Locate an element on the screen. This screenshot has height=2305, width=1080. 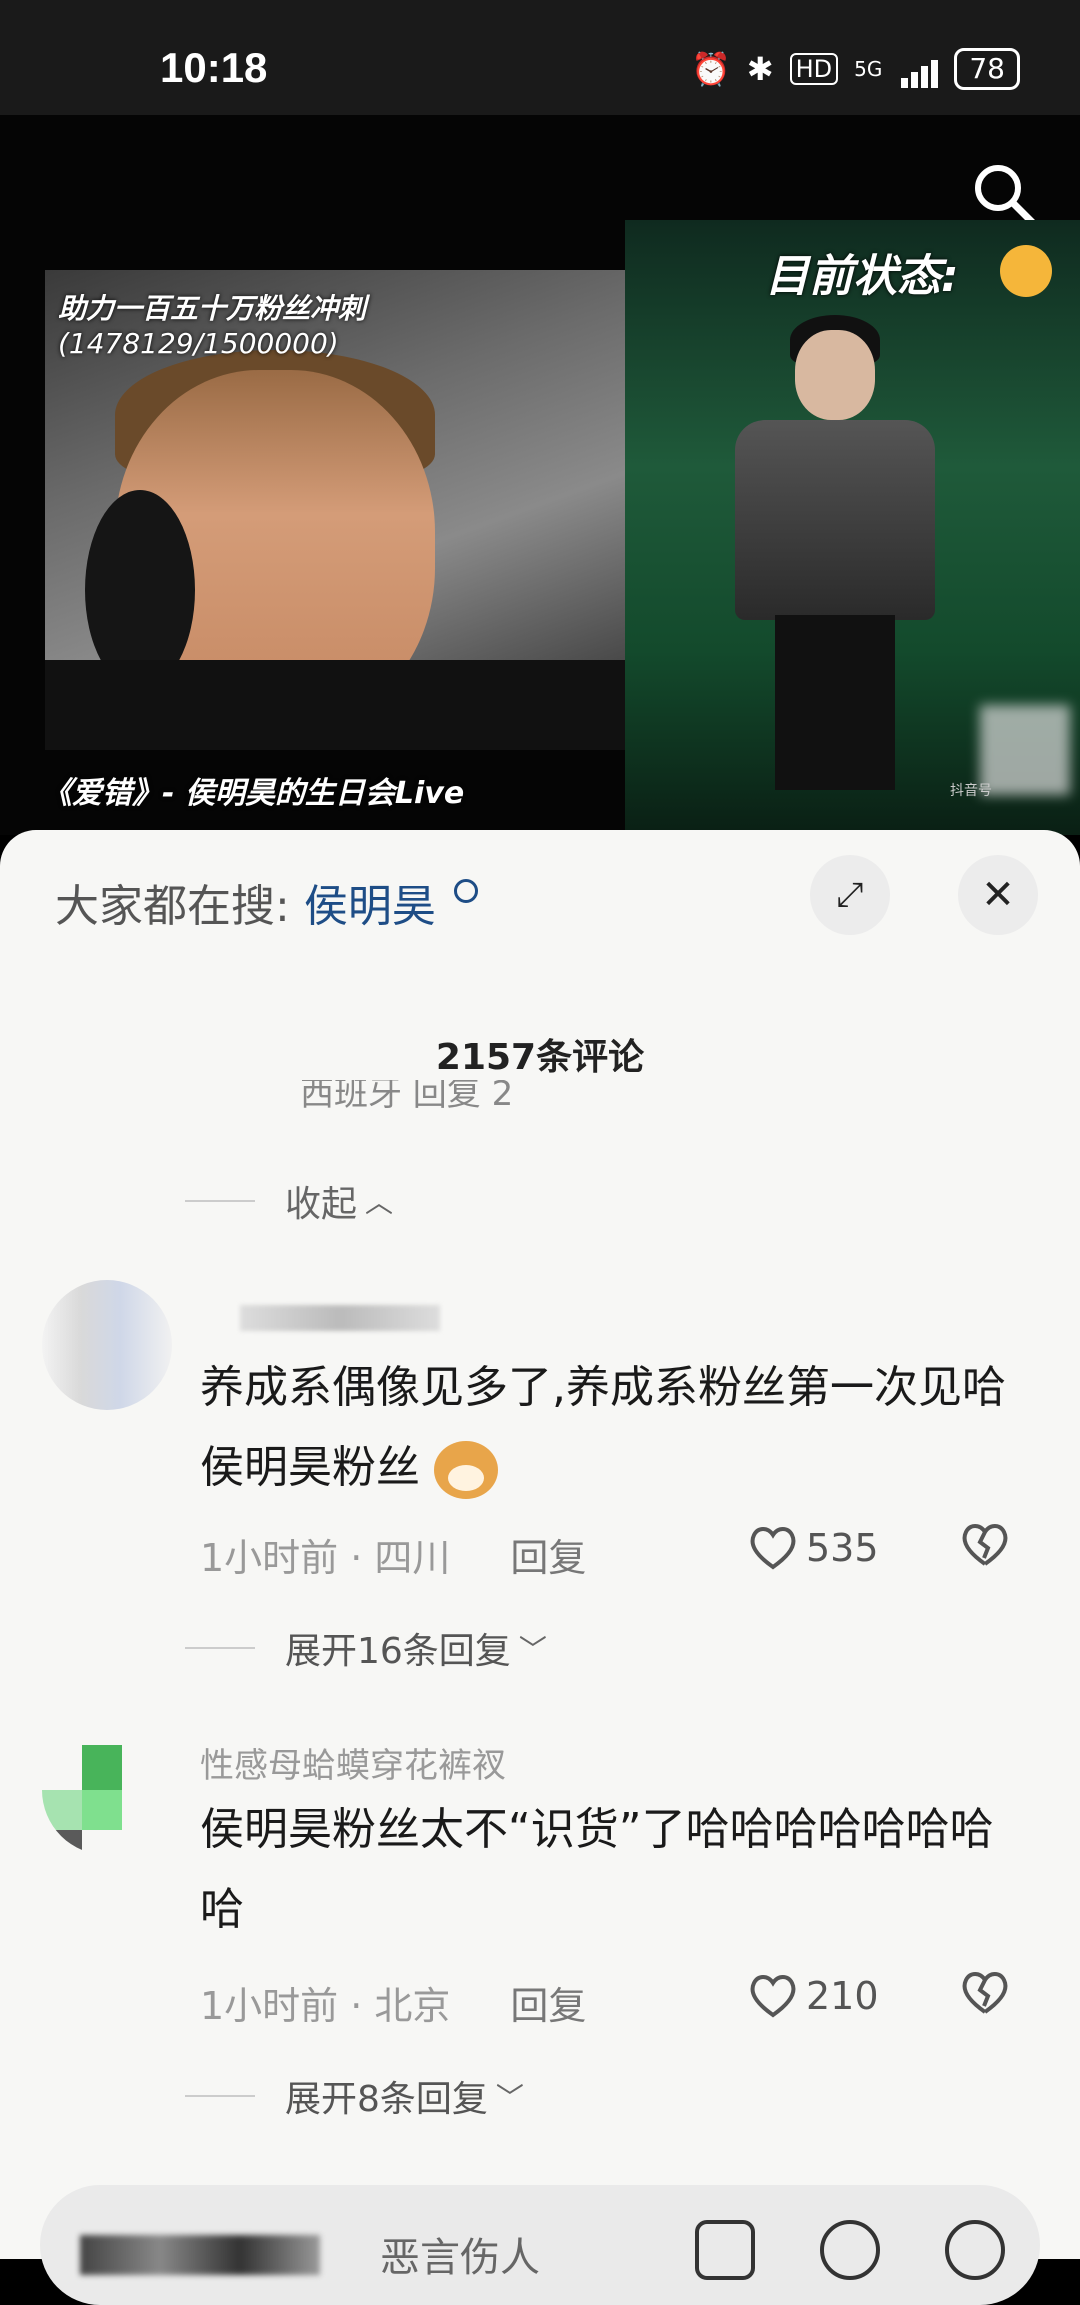
comment-time-location: 1小时前 · 四川 is located at coordinates (325, 1558).